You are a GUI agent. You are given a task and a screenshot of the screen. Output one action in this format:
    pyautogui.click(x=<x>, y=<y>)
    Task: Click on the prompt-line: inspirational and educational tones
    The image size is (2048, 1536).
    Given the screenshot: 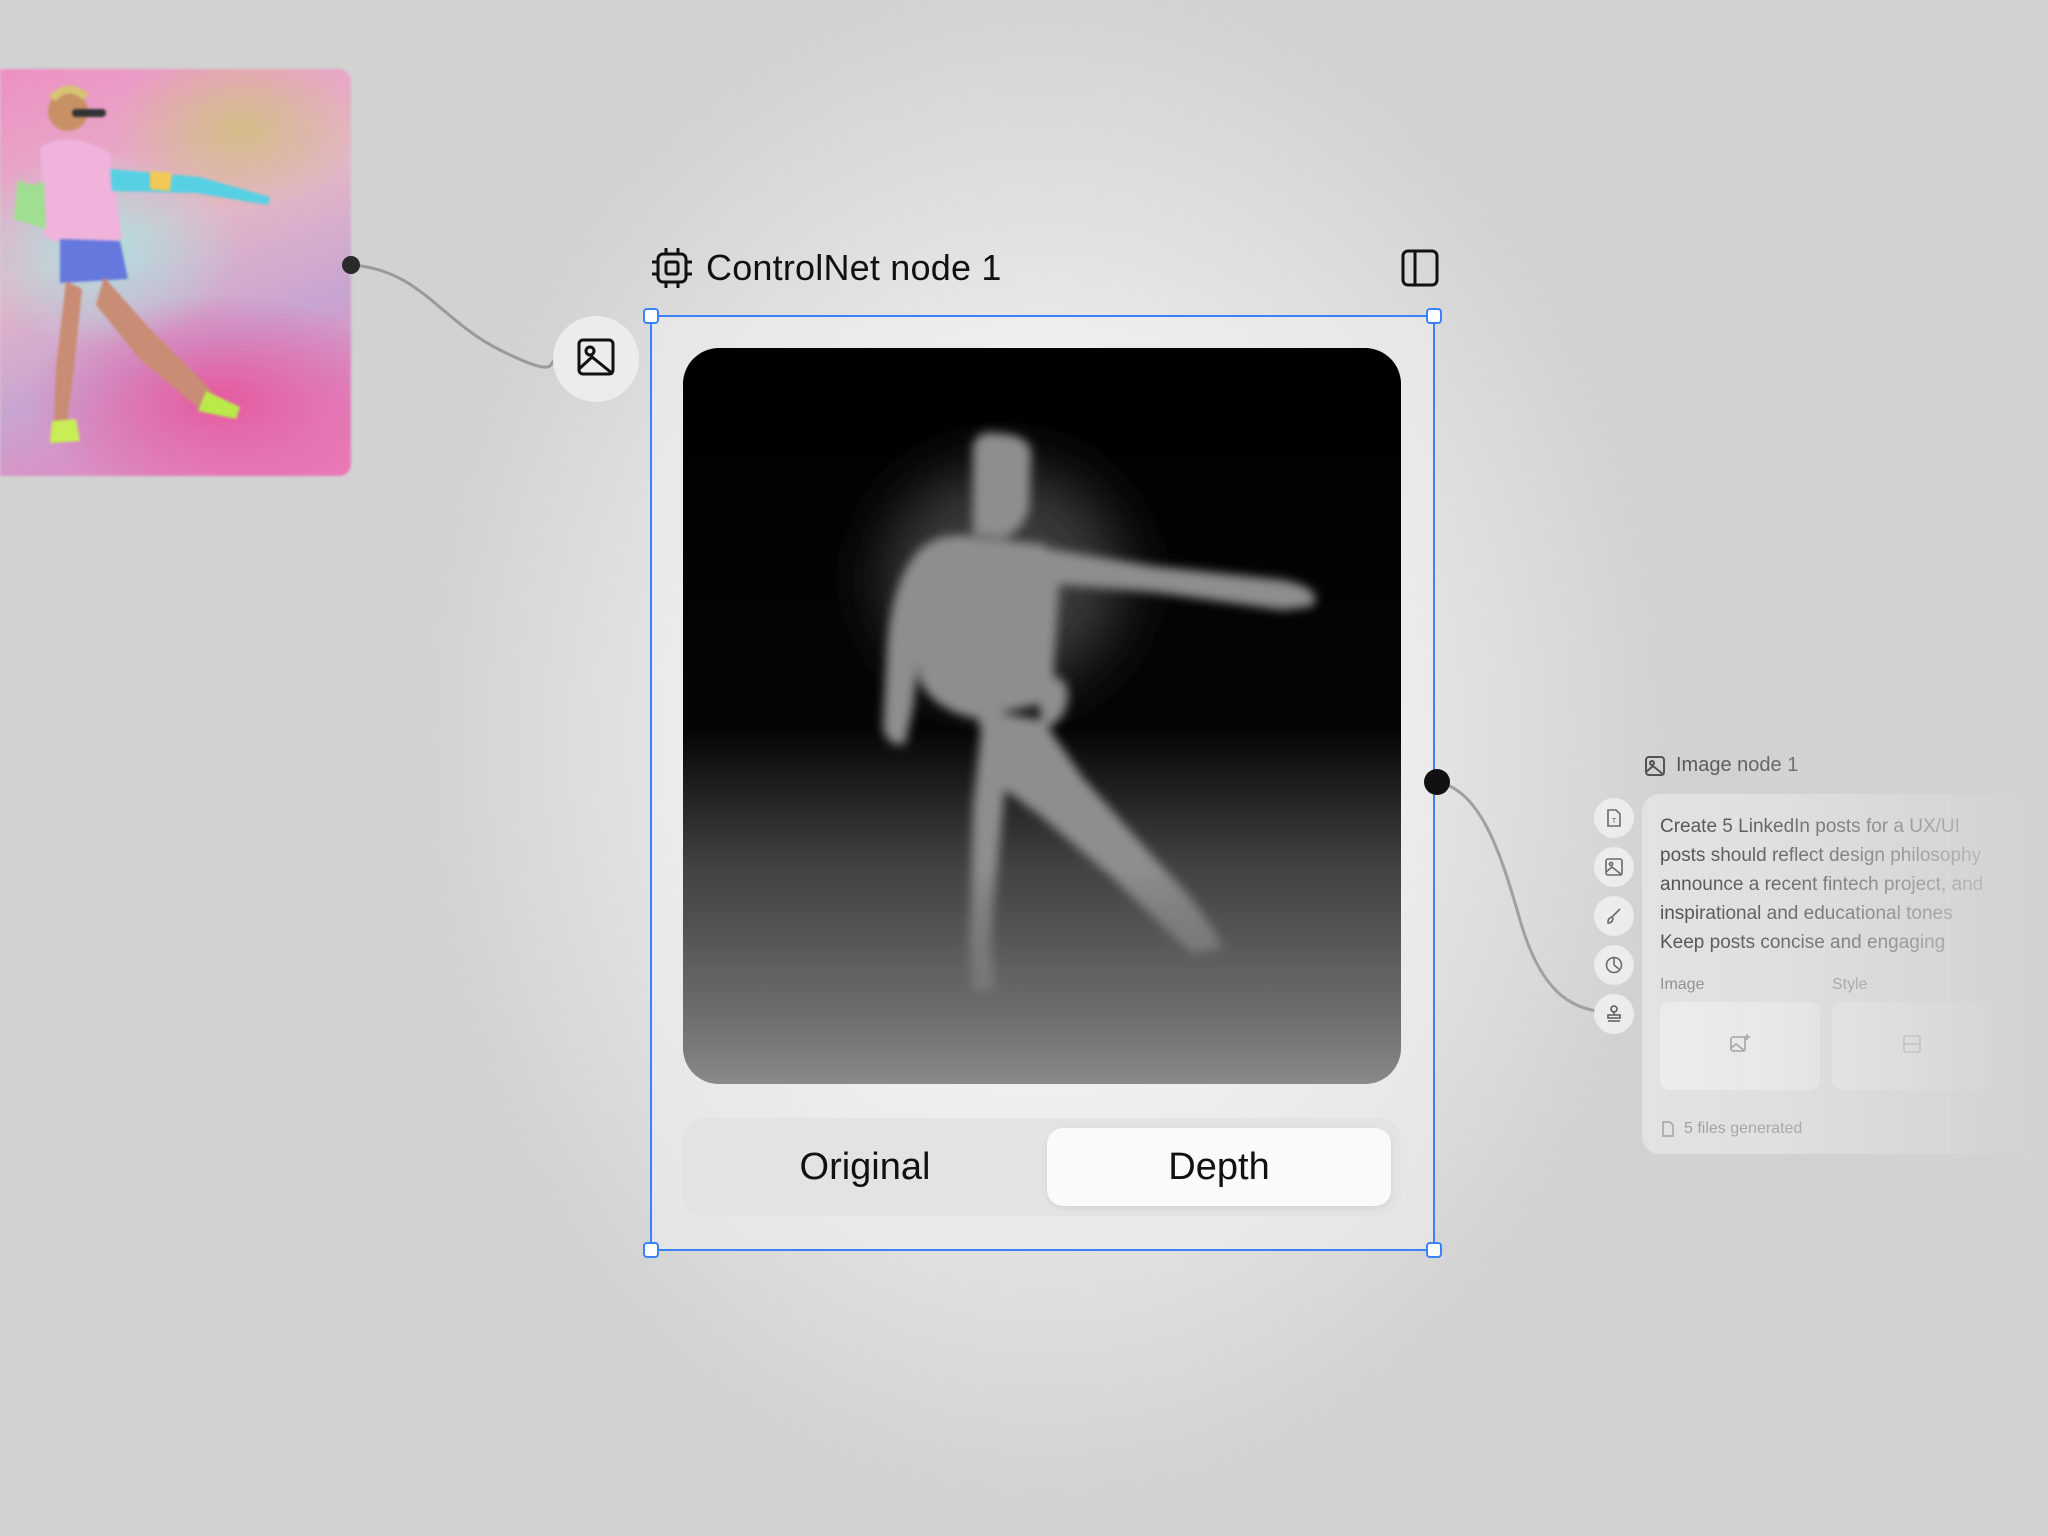 What is the action you would take?
    pyautogui.click(x=1806, y=913)
    